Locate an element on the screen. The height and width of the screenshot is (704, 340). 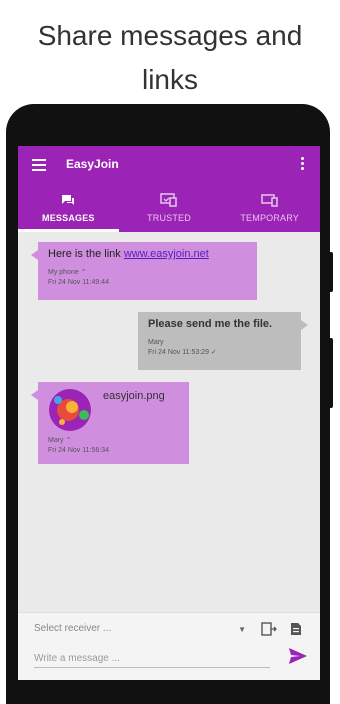
tab-messages-label: MESSAGES is located at coordinates (68, 218).